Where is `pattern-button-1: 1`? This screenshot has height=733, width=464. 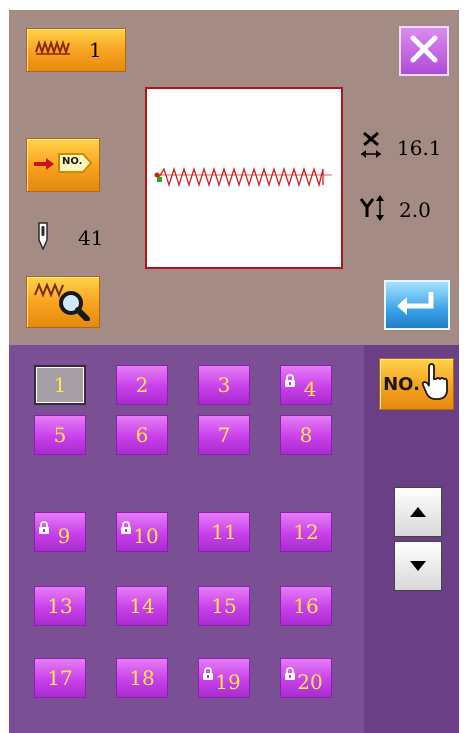
pattern-button-1: 1 is located at coordinates (60, 385).